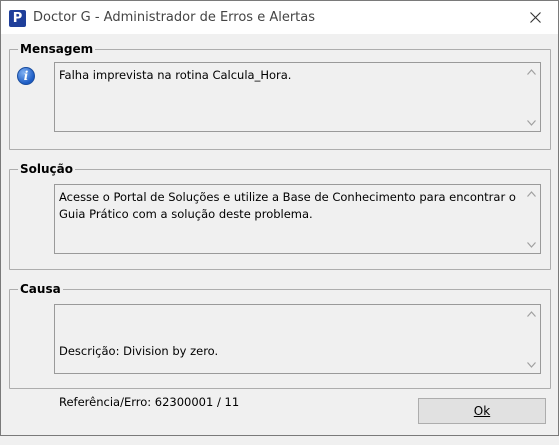  Describe the element at coordinates (297, 97) in the screenshot. I see `mensagem-memo: Falha imprevista na rotina Calcula_Hora.` at that location.